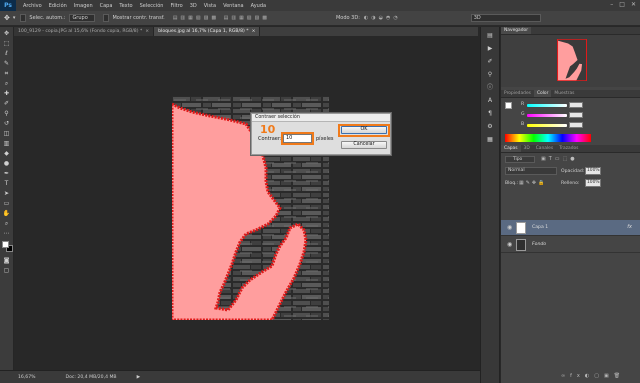 This screenshot has width=640, height=383. I want to click on tab-bloques: bloques.jpg al 16,7% (Capa 1, RGB/8) * ×, so click(207, 31).